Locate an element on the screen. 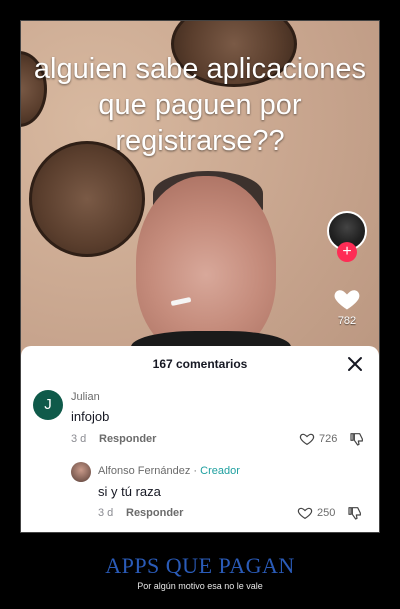  follow-plus-icon: + is located at coordinates (347, 252).